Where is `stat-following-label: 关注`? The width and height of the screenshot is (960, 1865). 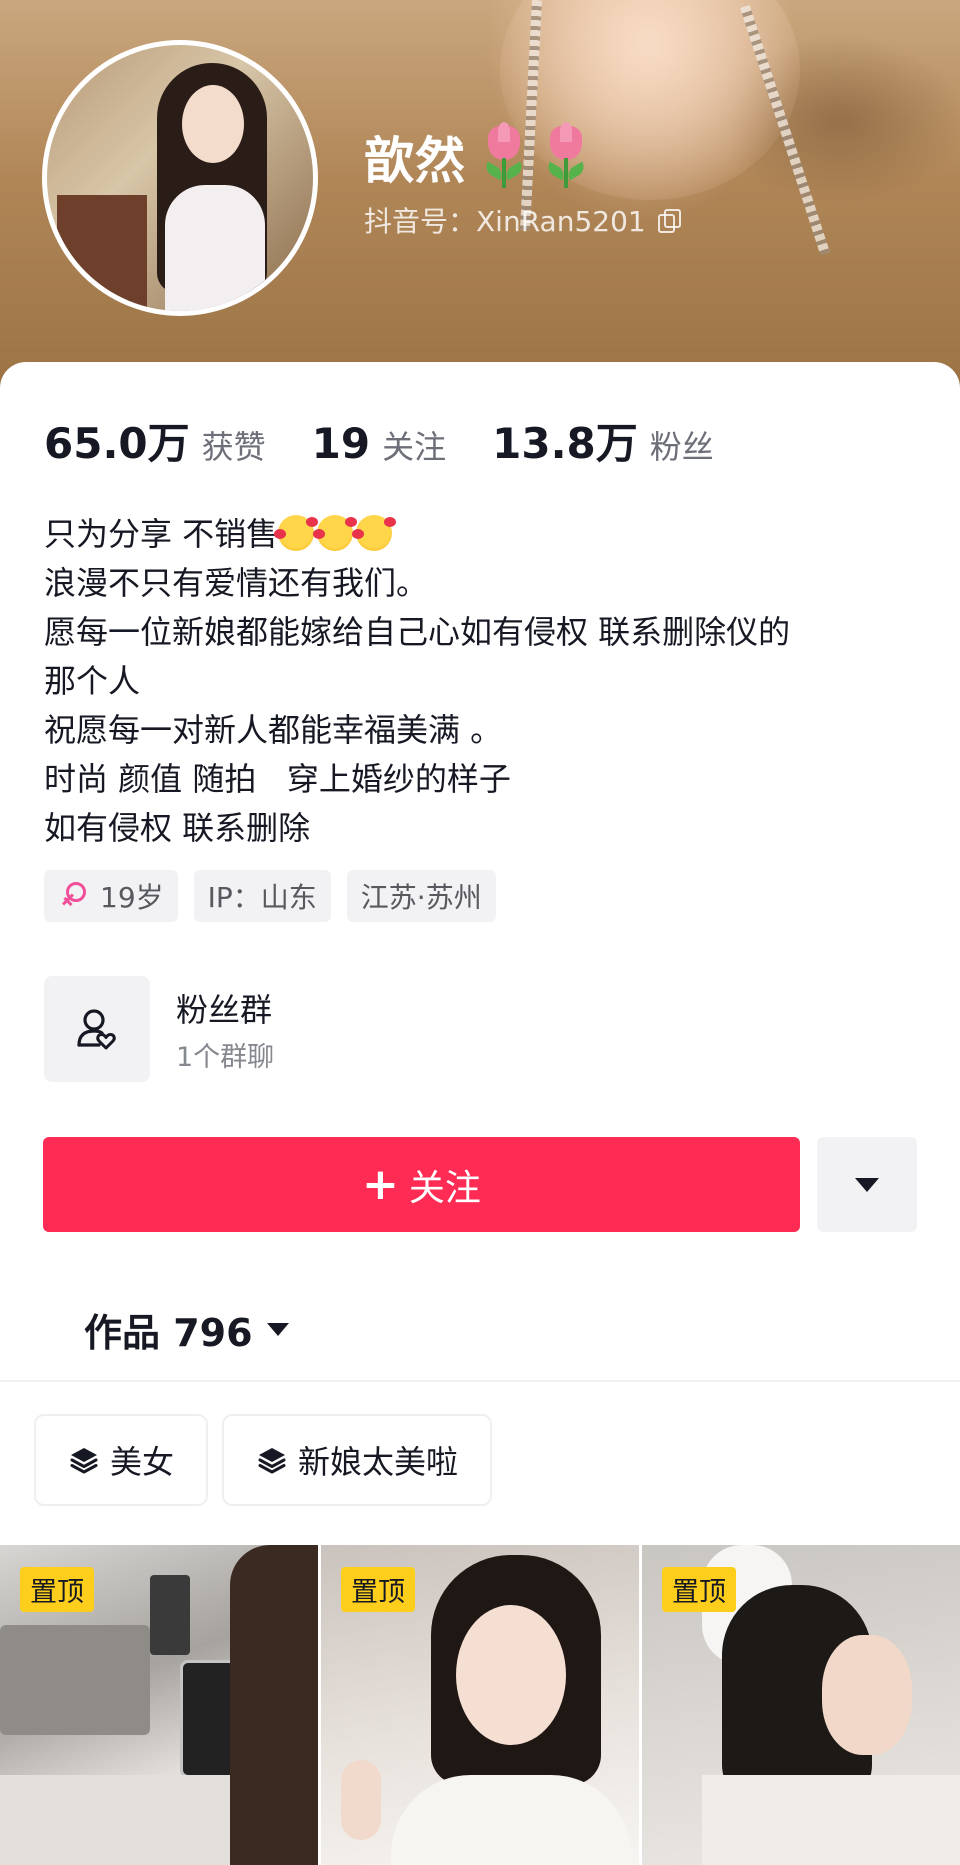
stat-following-label: 关注 is located at coordinates (414, 447).